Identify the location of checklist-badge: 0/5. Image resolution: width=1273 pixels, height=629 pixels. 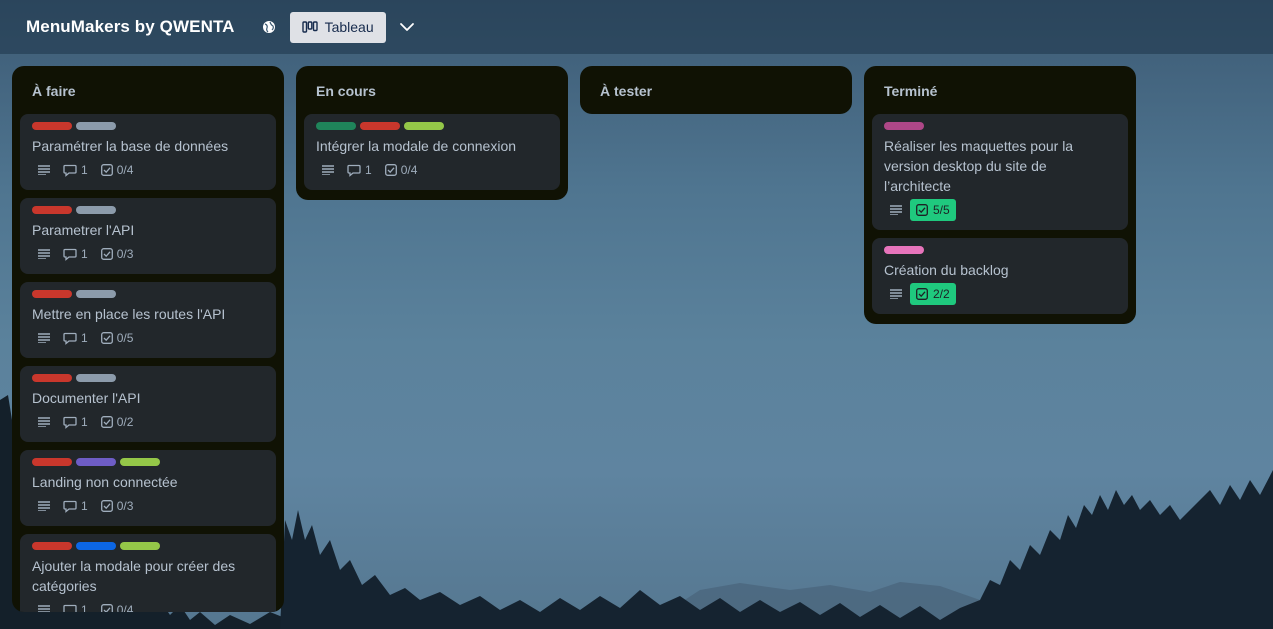
(117, 338).